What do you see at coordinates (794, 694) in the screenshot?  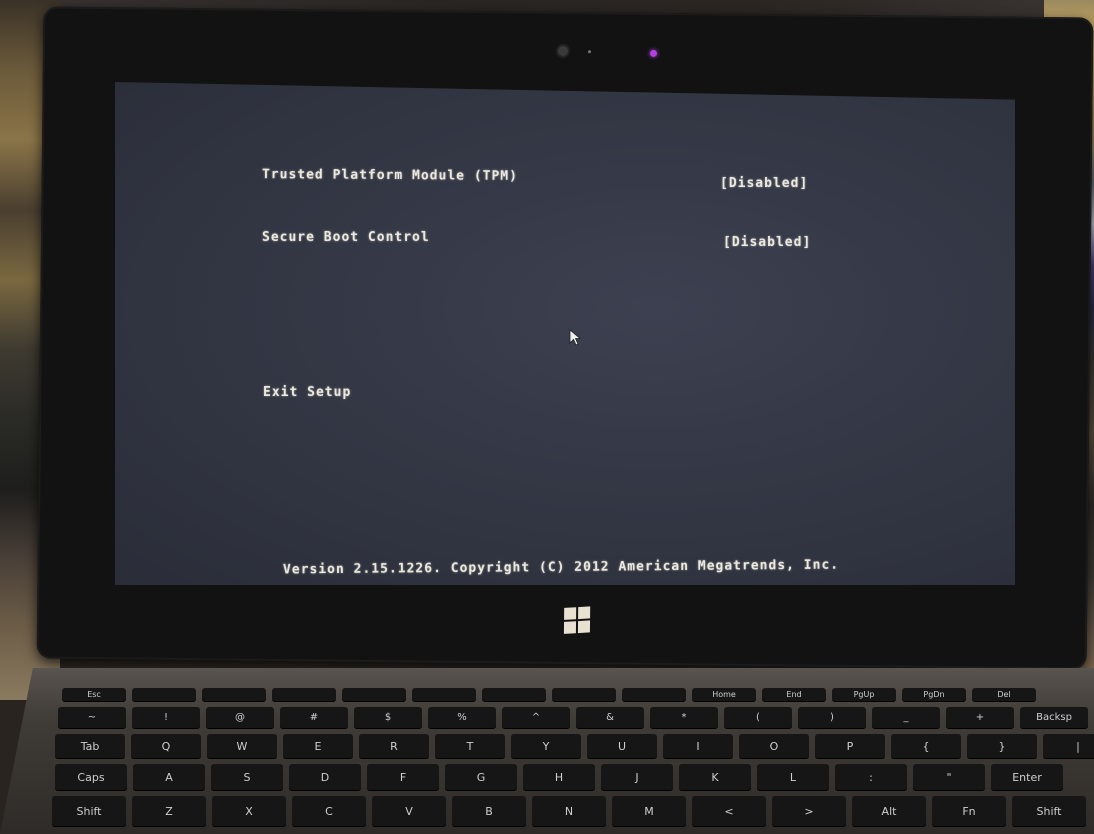 I see `key-function-10: End` at bounding box center [794, 694].